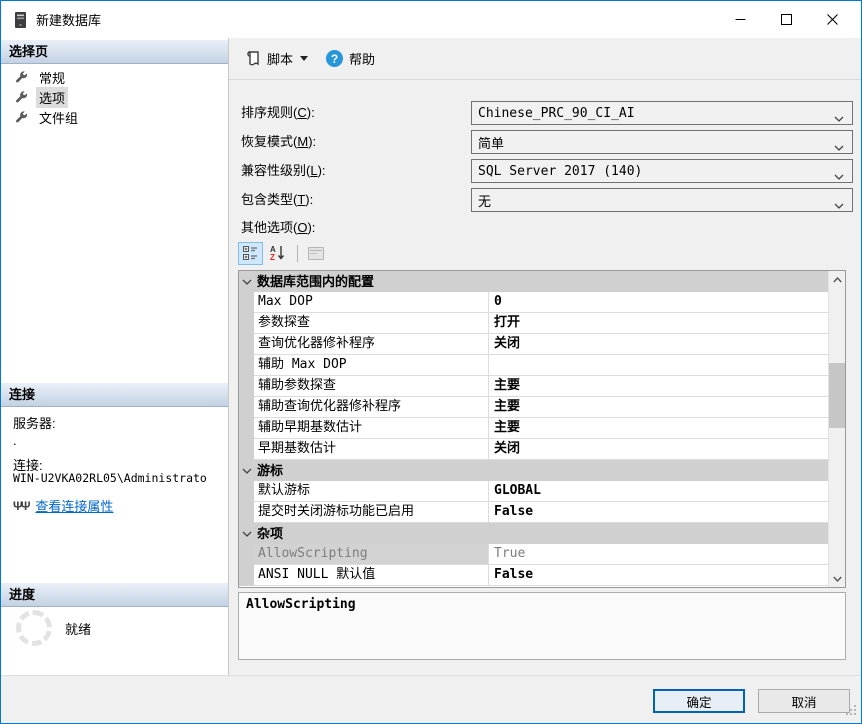 Image resolution: width=862 pixels, height=724 pixels. I want to click on resize-grip, so click(851, 712).